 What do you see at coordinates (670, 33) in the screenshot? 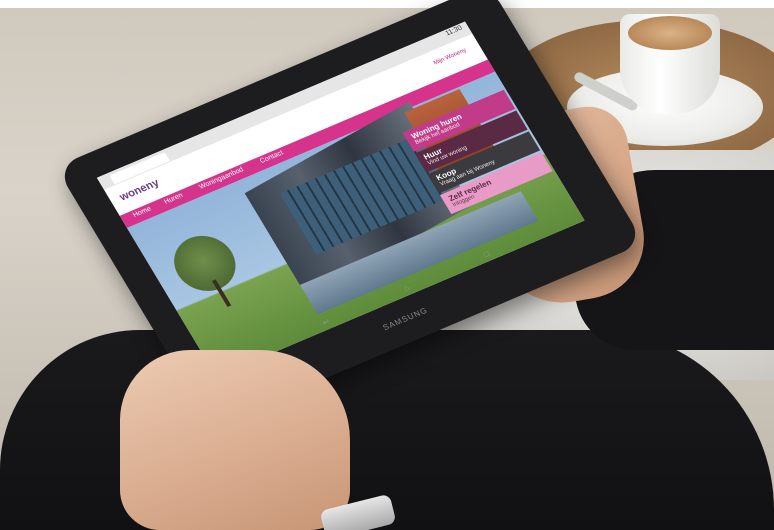
I see `coffee` at bounding box center [670, 33].